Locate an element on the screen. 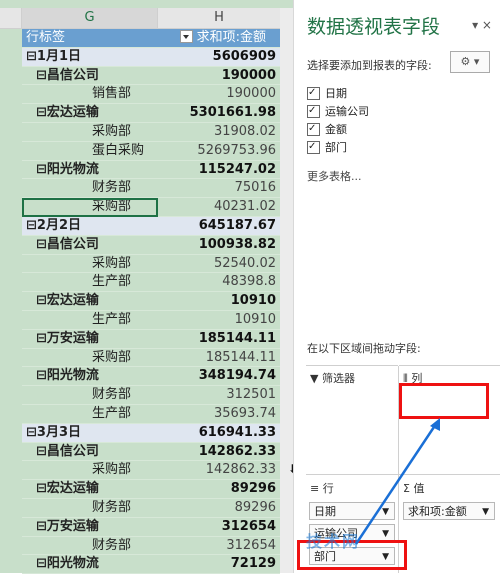 The width and height of the screenshot is (500, 574). drag-arrow-overlay is located at coordinates (397, 481).